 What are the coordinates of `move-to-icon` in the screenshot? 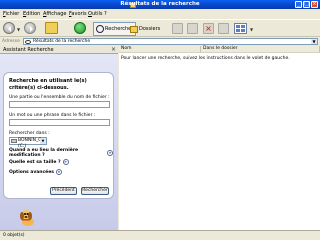 It's located at (177, 28).